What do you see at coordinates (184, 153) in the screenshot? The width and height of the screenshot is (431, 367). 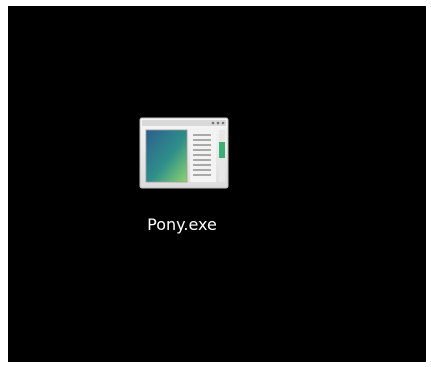 I see `application-window-icon` at bounding box center [184, 153].